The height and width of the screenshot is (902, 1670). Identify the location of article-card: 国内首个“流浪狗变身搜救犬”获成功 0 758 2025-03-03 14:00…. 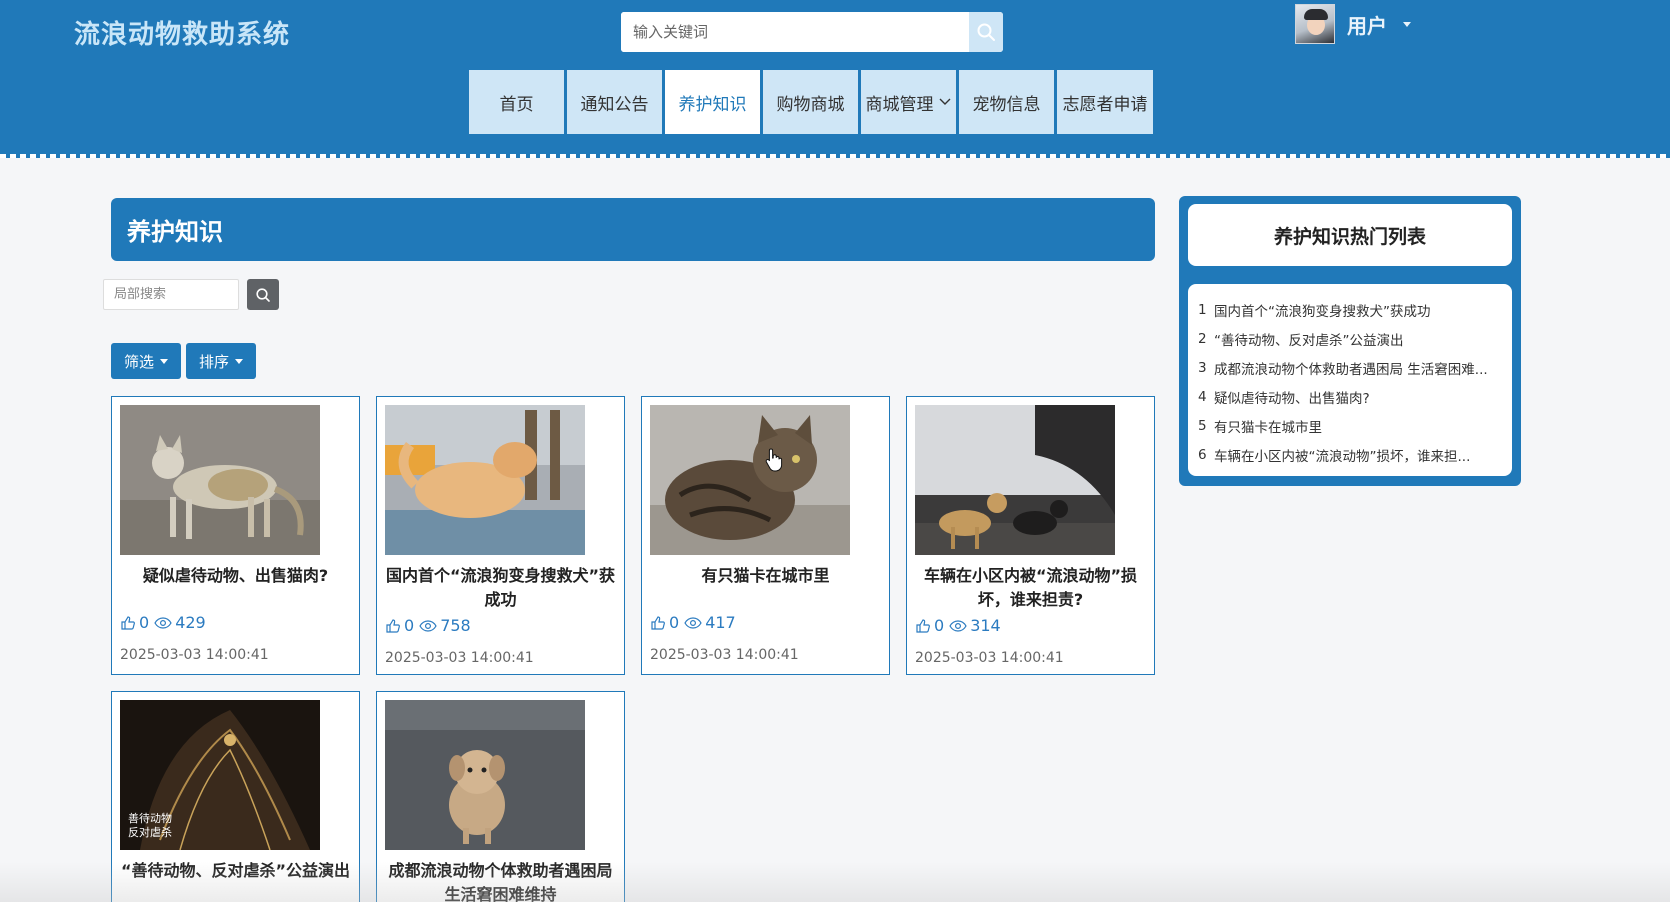
(500, 535).